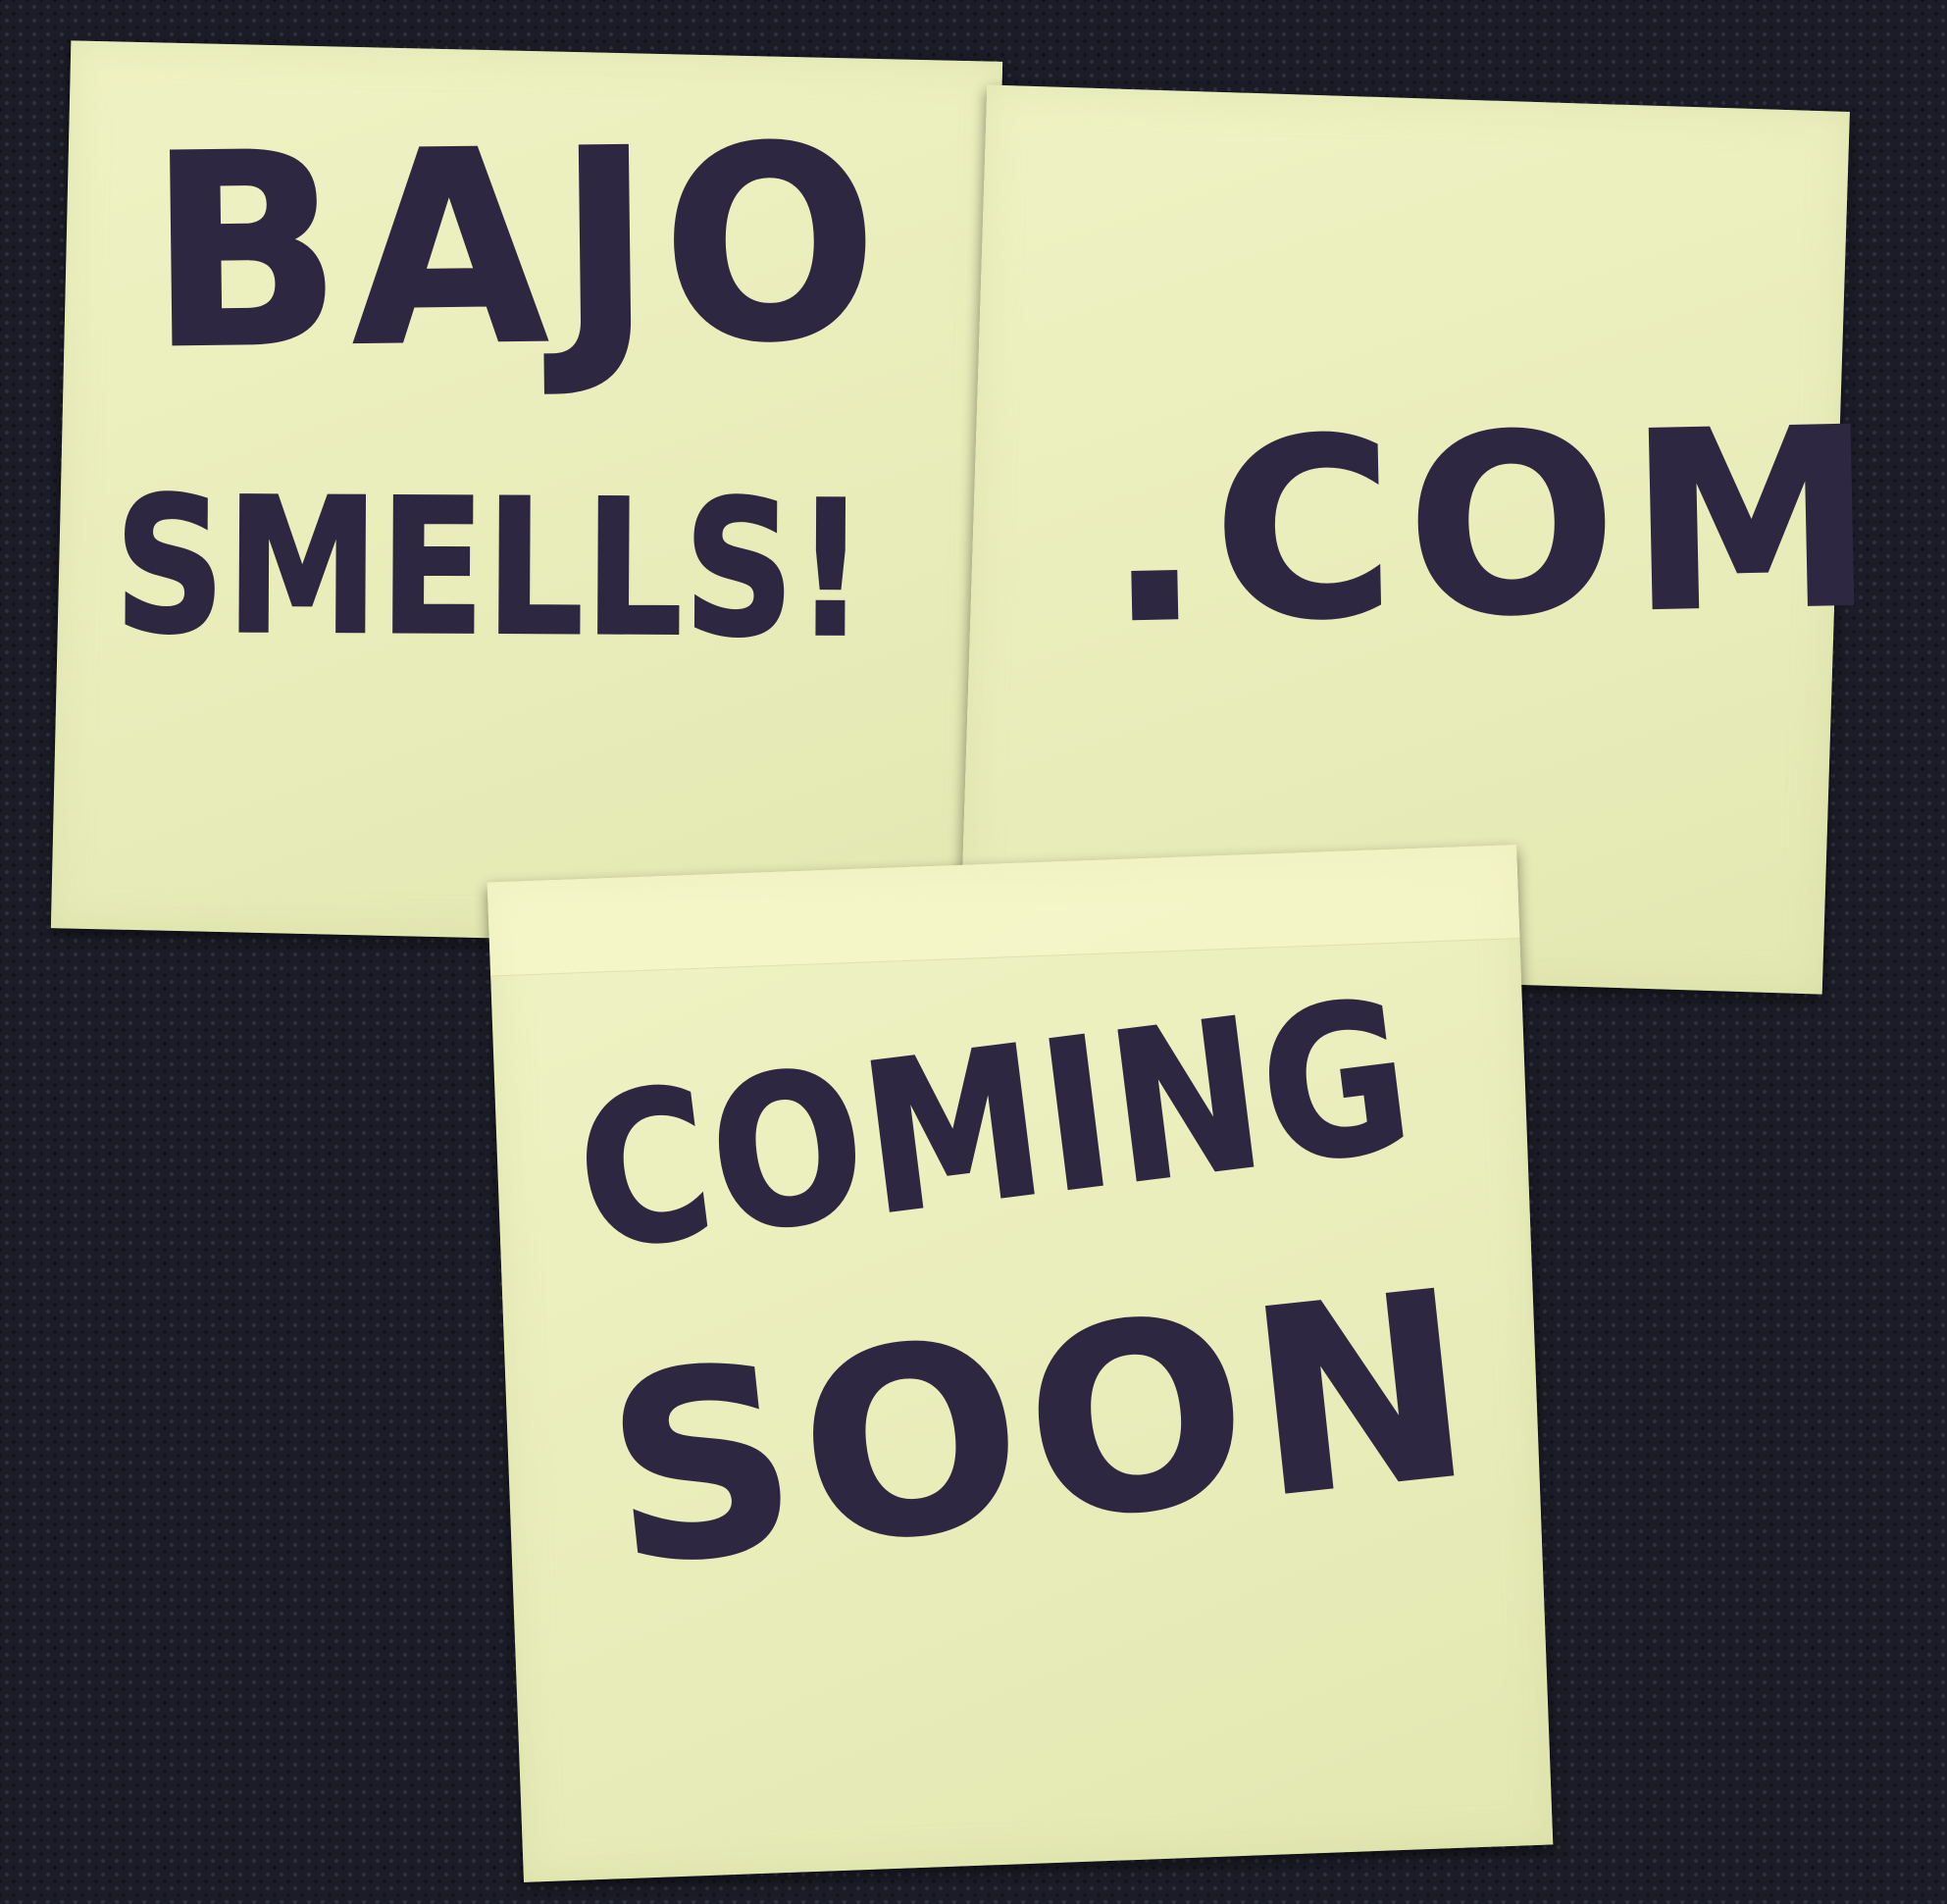  I want to click on note-text-line: SOON, so click(1043, 1430).